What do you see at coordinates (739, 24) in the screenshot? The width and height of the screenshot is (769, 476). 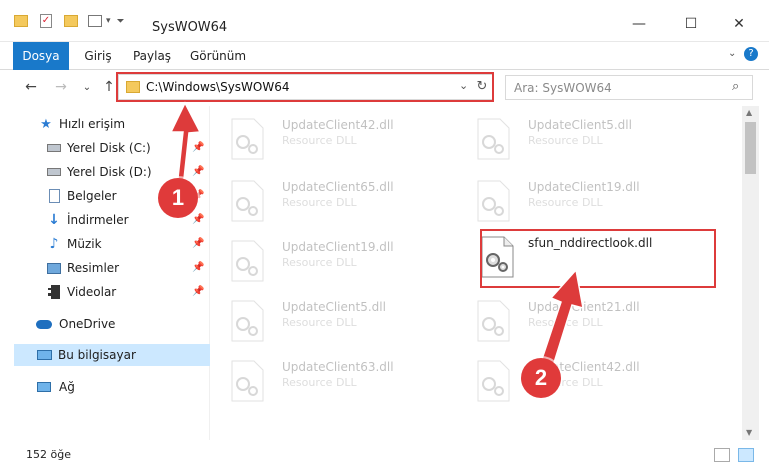 I see `close-button: ✕` at bounding box center [739, 24].